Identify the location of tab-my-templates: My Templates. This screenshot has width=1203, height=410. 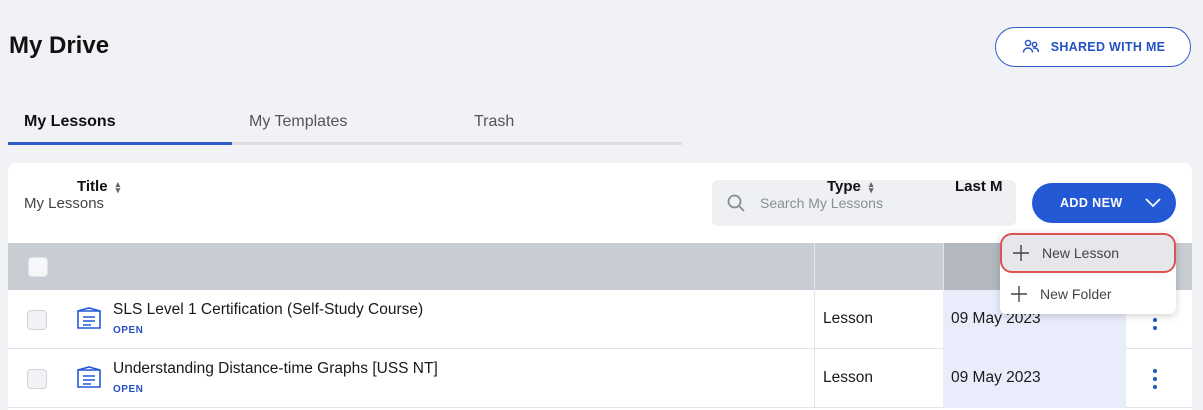
(298, 122).